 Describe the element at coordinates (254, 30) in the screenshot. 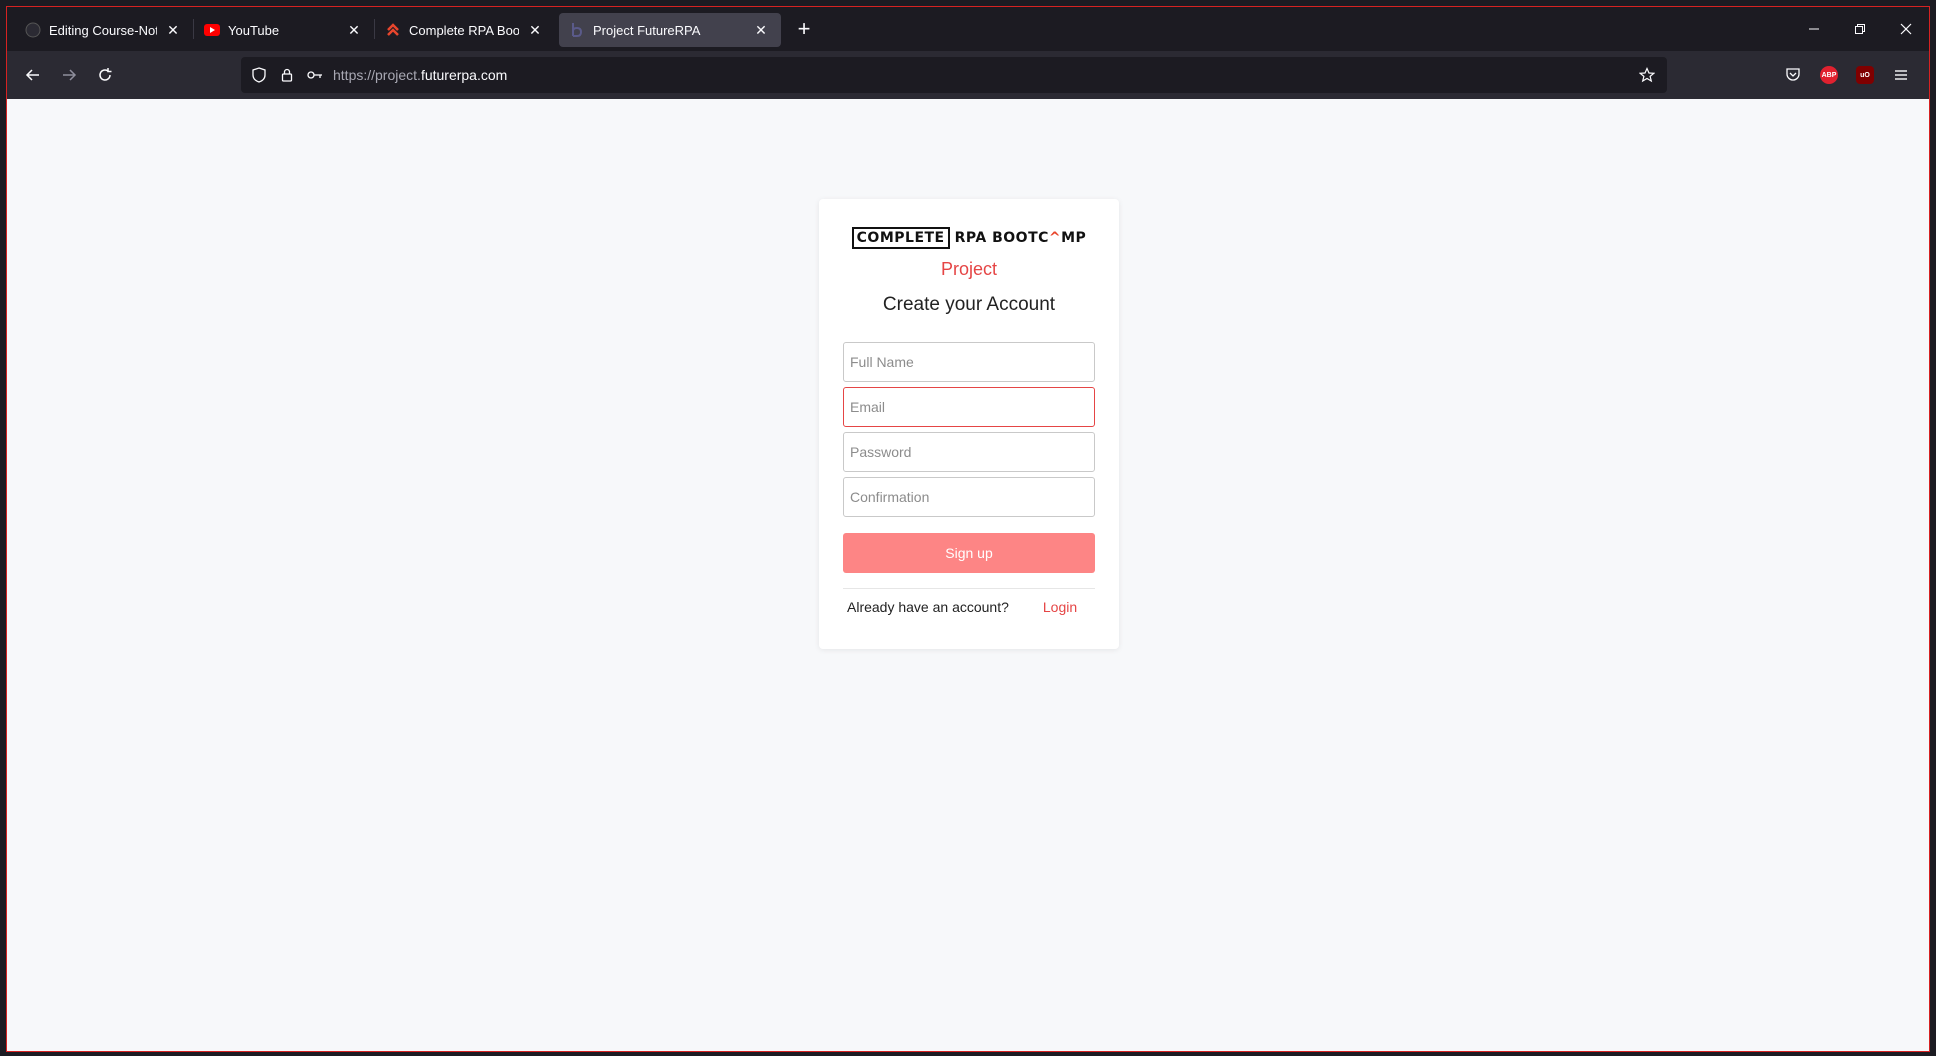

I see `tab-title: YouTube` at that location.